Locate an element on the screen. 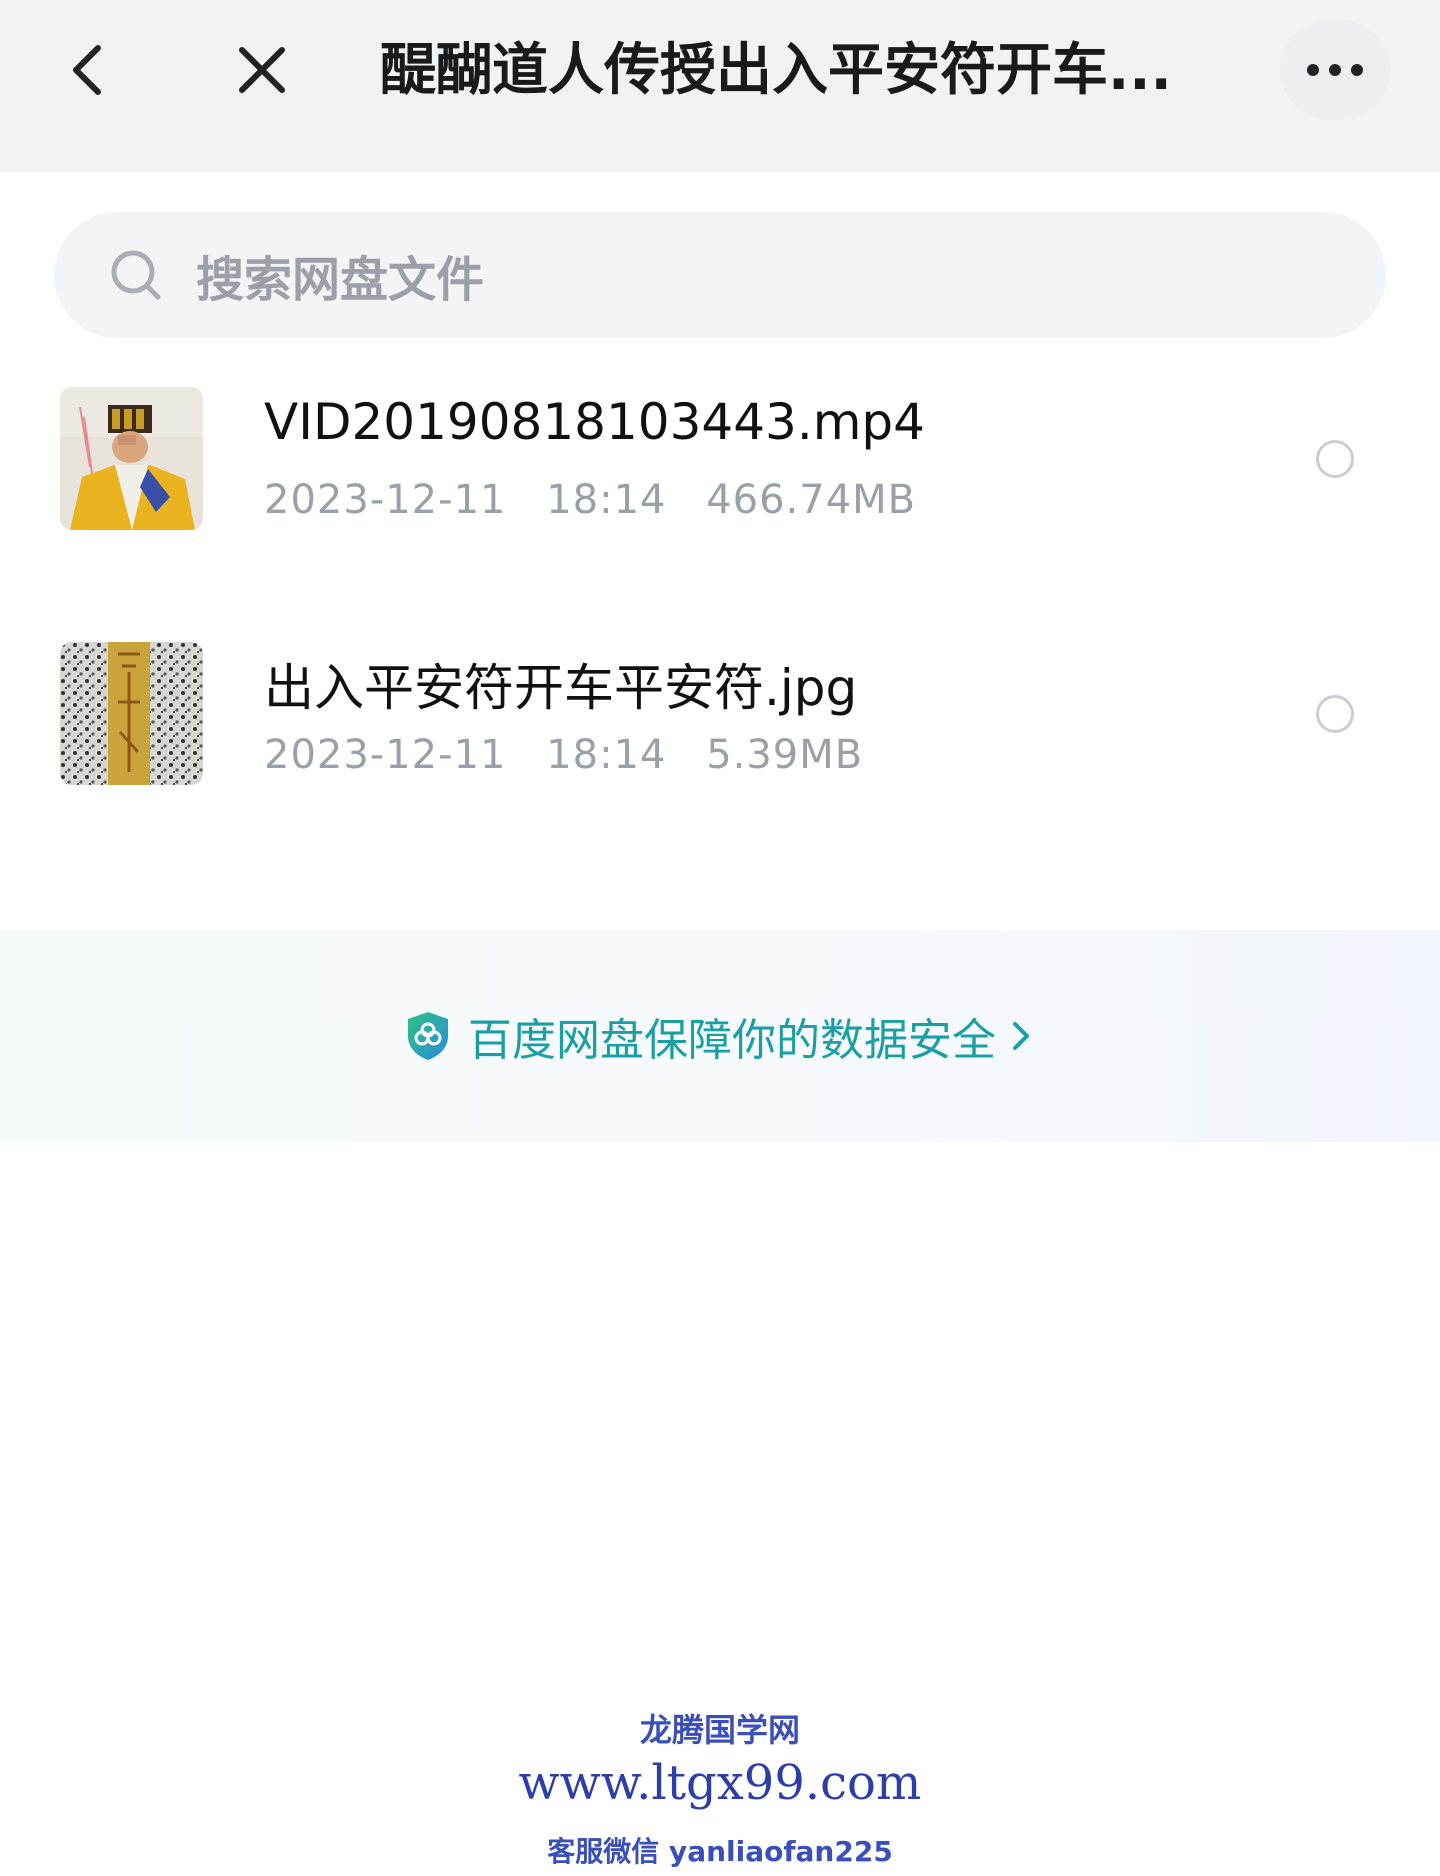 Image resolution: width=1440 pixels, height=1876 pixels. security-banner: 百度网盘保障你的数据安全 is located at coordinates (720, 1036).